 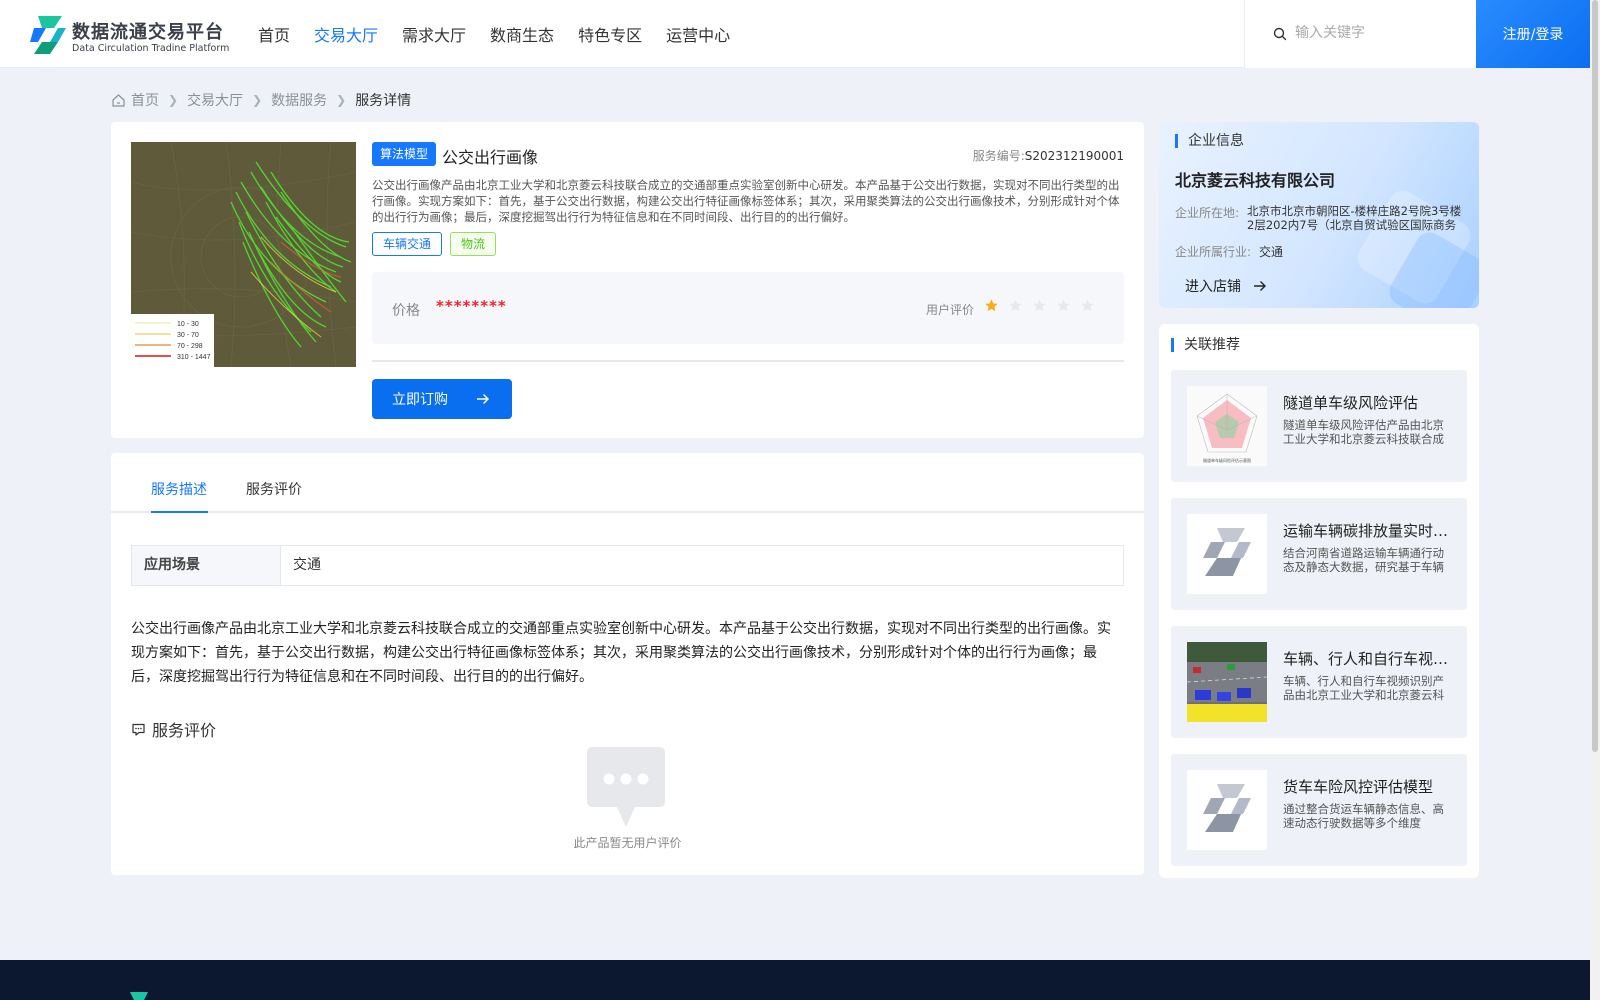 I want to click on scene-value: 交通, so click(x=307, y=565).